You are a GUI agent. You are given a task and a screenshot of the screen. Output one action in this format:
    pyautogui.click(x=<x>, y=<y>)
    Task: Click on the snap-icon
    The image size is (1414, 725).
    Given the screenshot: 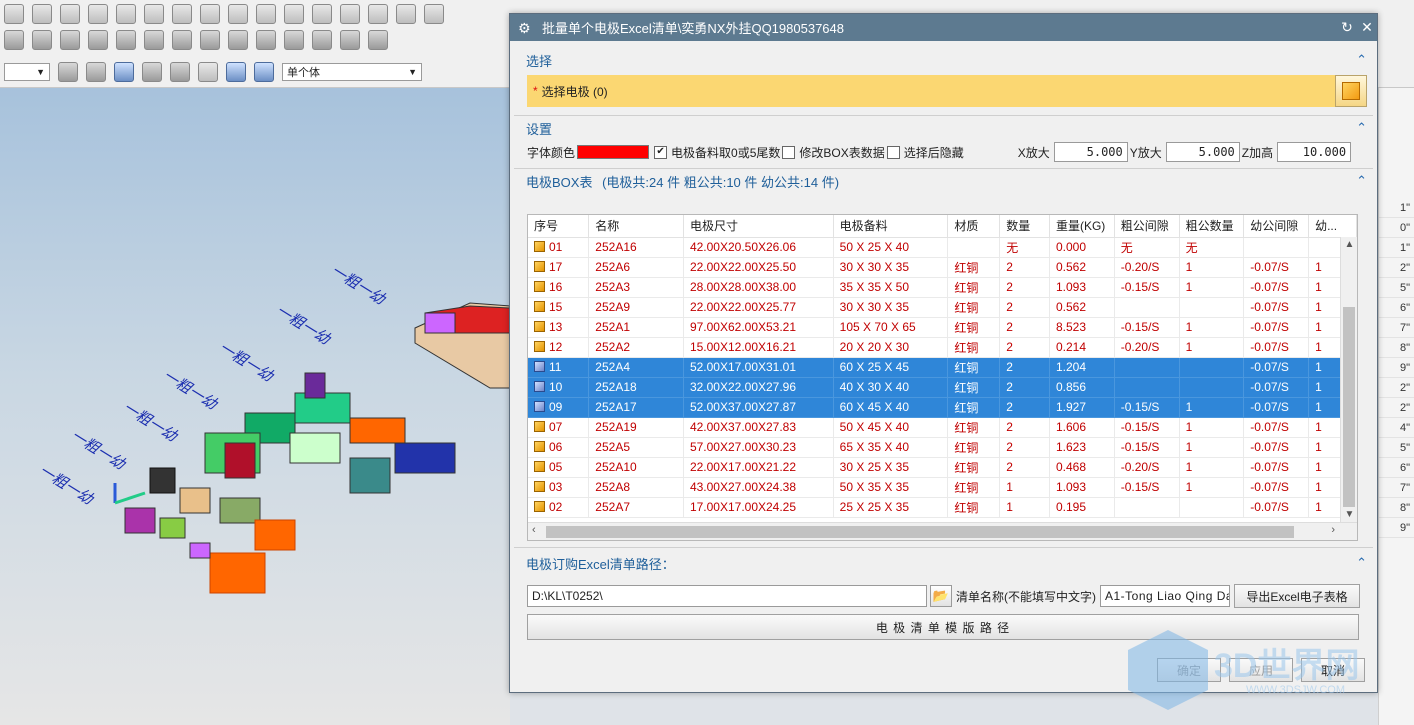 What is the action you would take?
    pyautogui.click(x=124, y=72)
    